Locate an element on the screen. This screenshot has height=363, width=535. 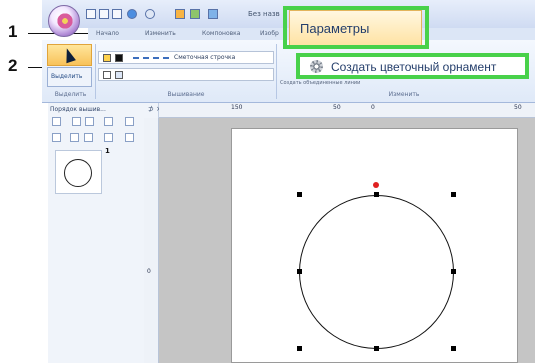
app-orb-icon is located at coordinates (64, 21).